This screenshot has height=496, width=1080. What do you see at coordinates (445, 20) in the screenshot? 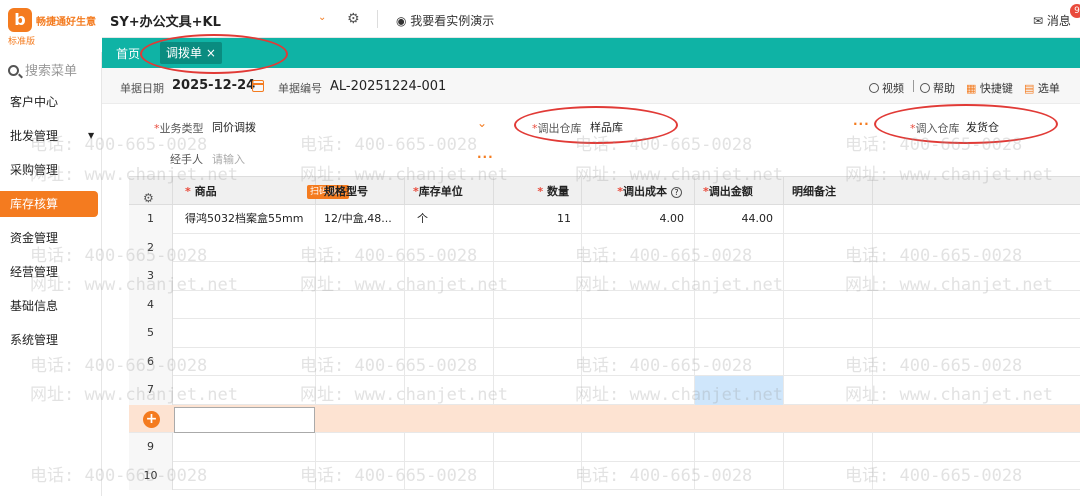
I see `demo-link: ◉ 我要看实例演示` at bounding box center [445, 20].